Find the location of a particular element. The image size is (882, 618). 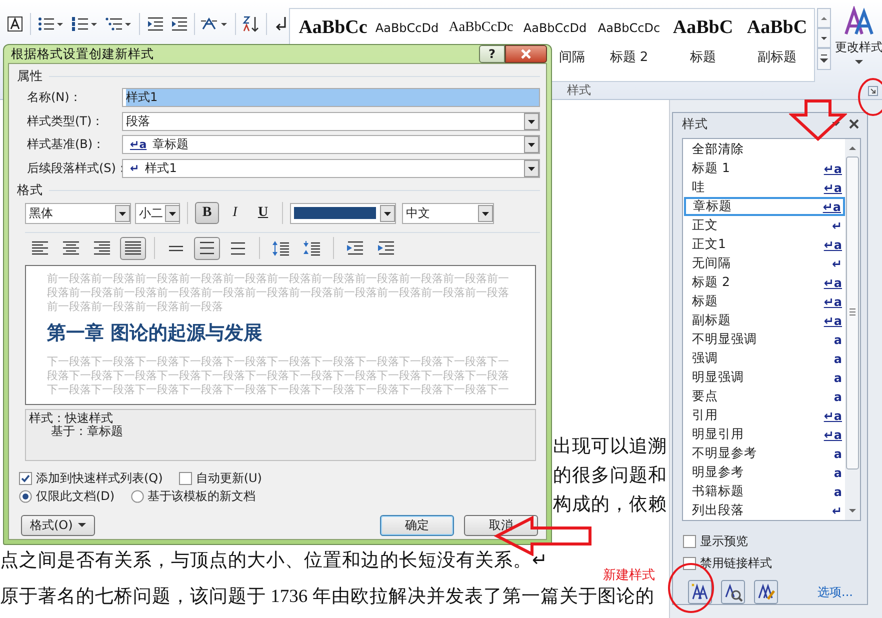

decrease-indent-icon is located at coordinates (155, 24).